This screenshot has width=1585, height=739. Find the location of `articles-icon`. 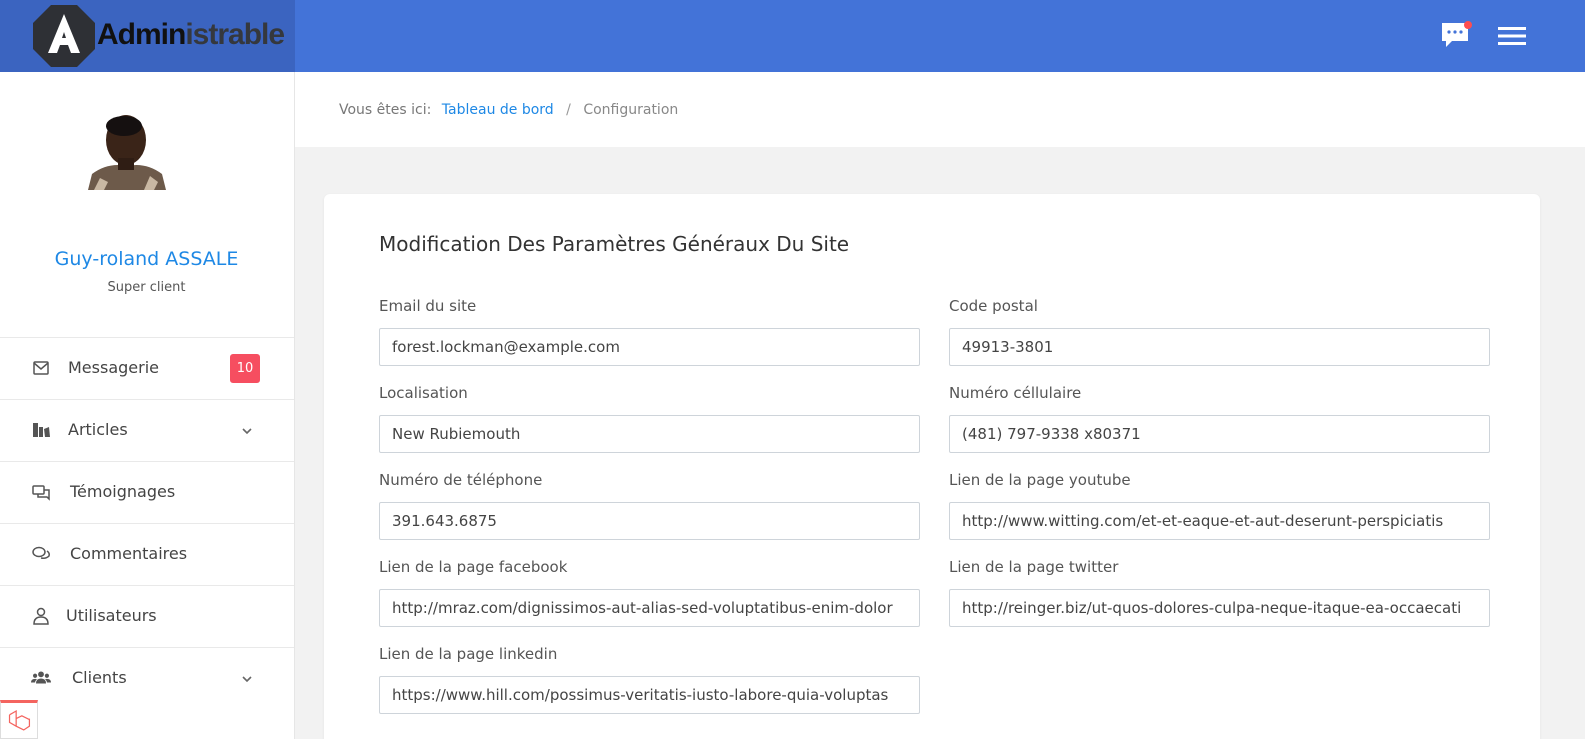

articles-icon is located at coordinates (41, 430).